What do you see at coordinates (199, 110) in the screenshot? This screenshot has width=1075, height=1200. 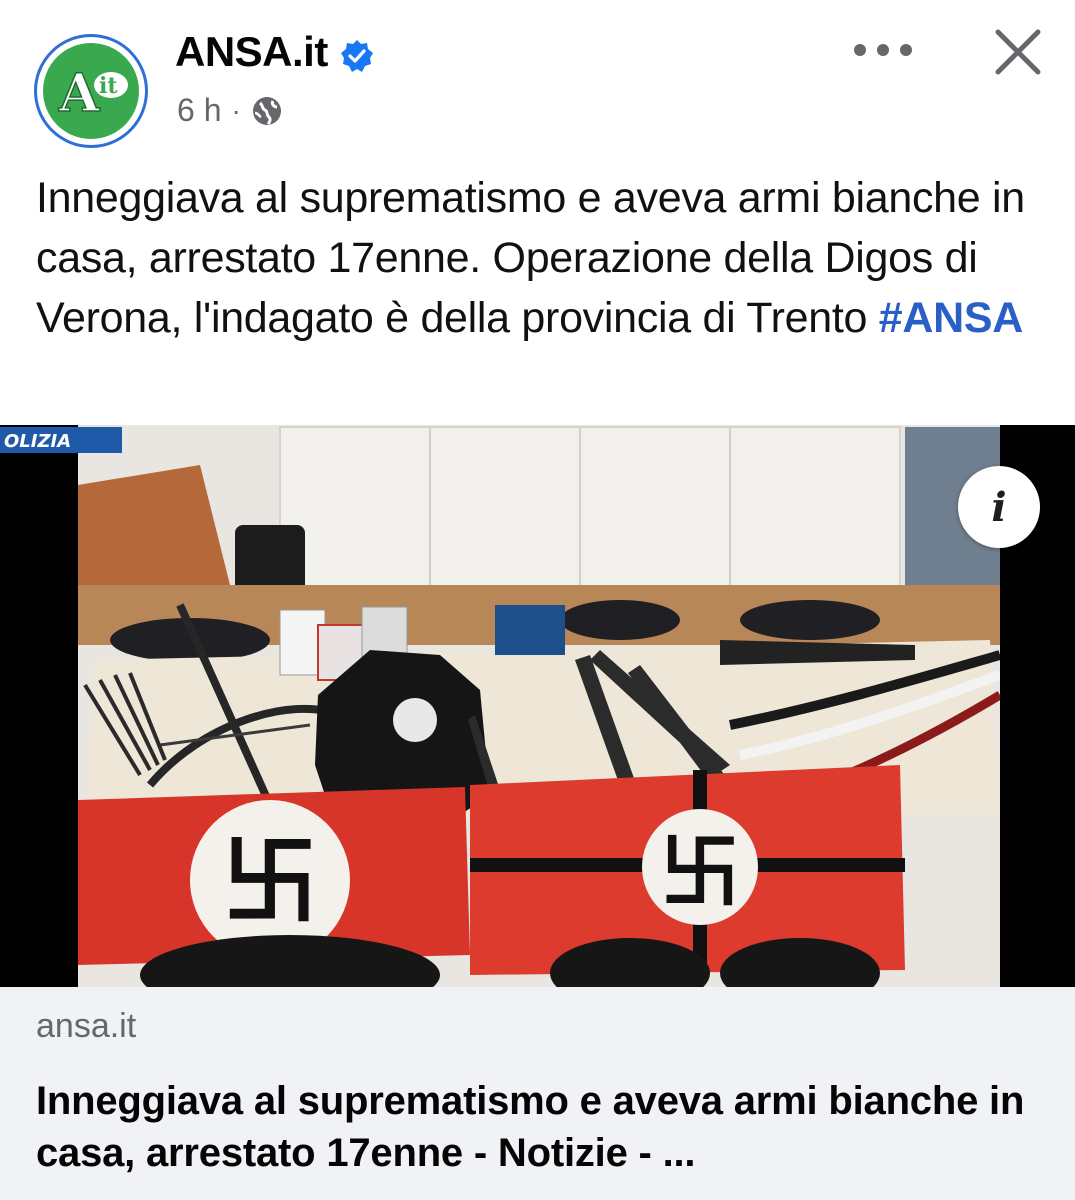 I see `post-timestamp: 6 h` at bounding box center [199, 110].